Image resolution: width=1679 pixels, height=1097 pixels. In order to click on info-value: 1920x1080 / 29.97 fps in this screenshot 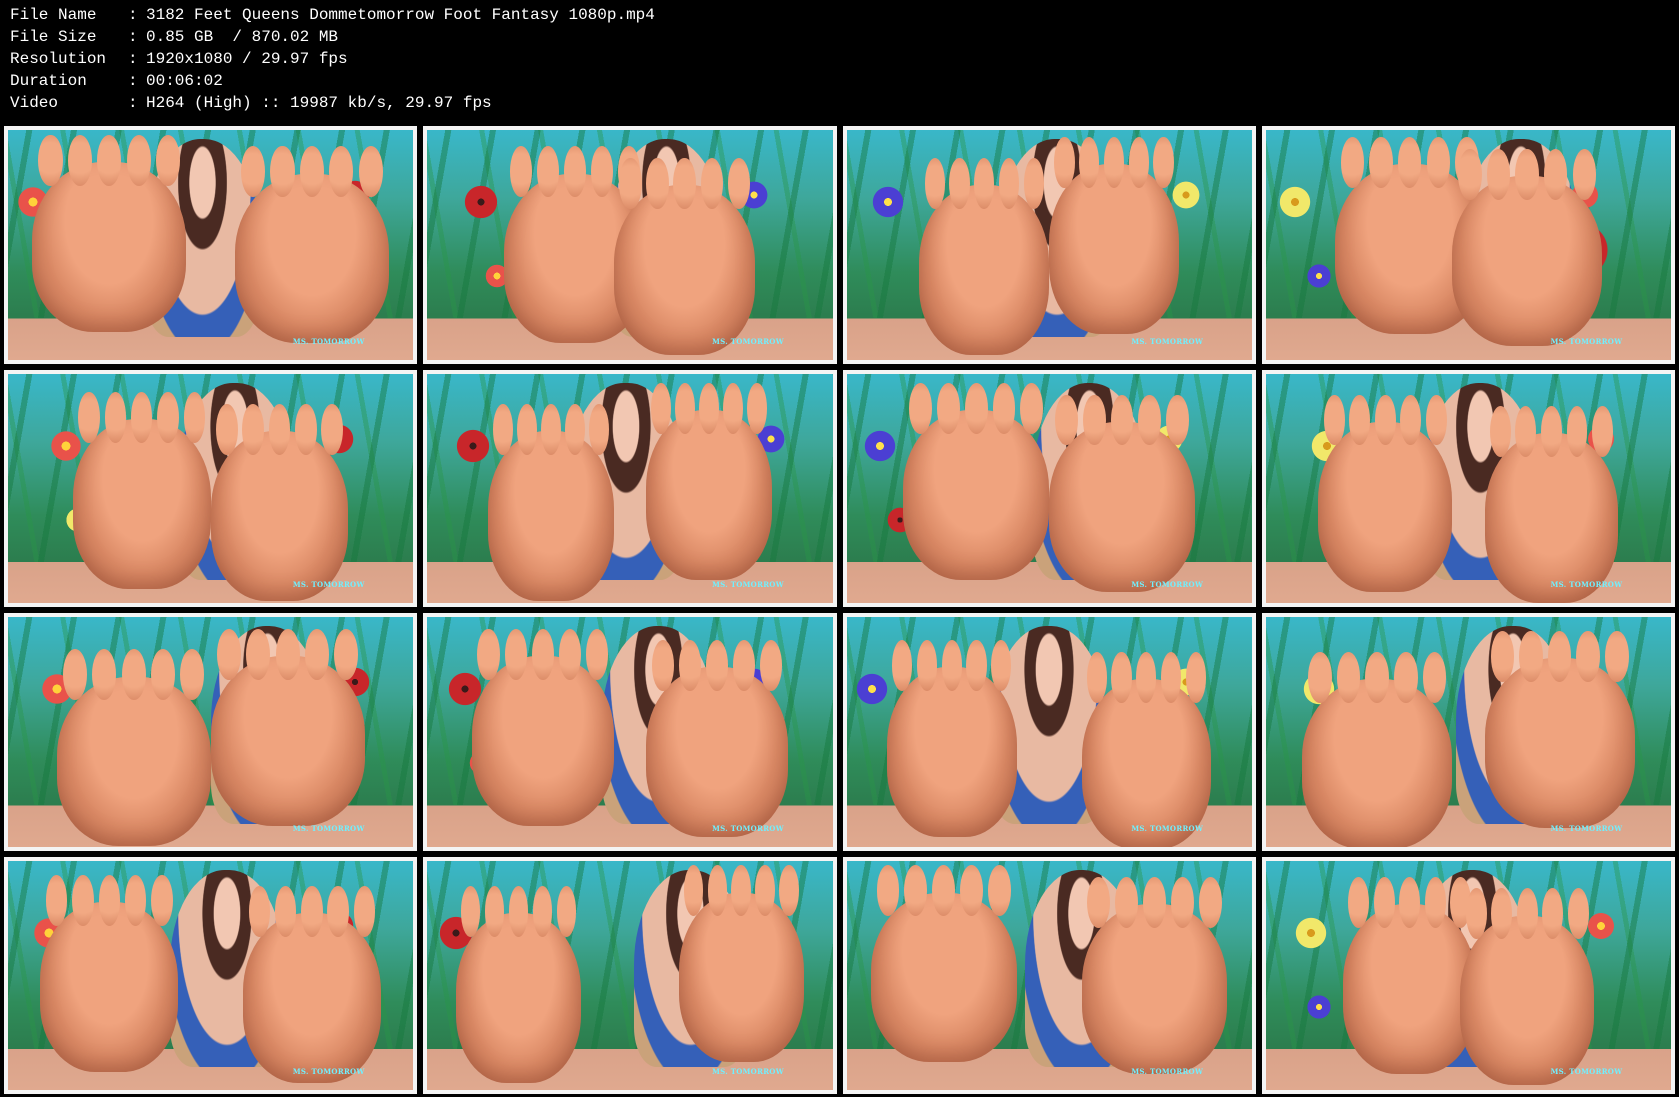, I will do `click(247, 59)`.